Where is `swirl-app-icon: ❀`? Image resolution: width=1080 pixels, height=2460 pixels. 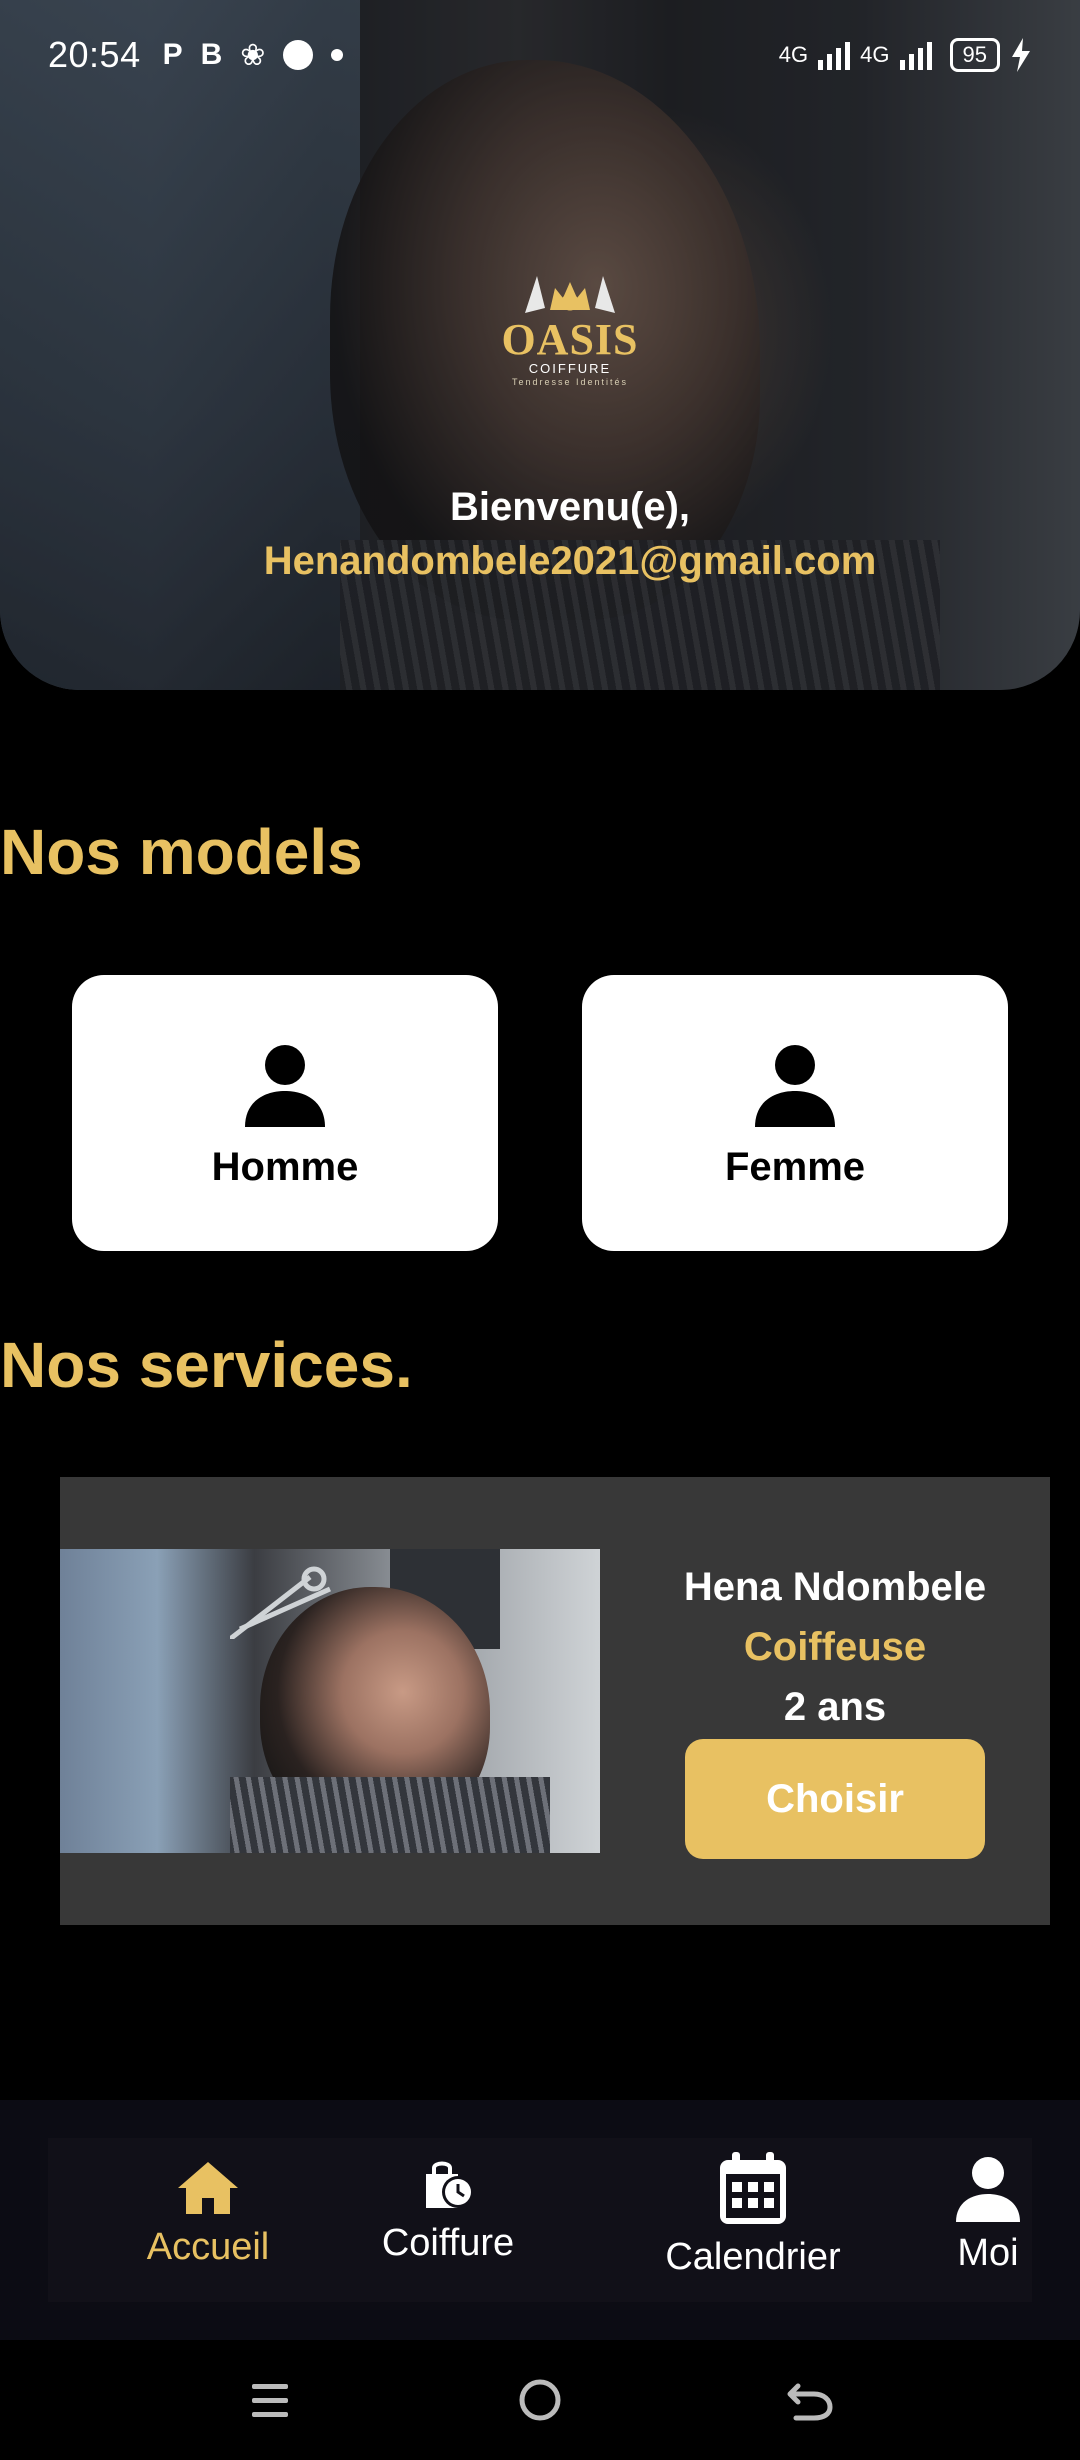 swirl-app-icon: ❀ is located at coordinates (253, 55).